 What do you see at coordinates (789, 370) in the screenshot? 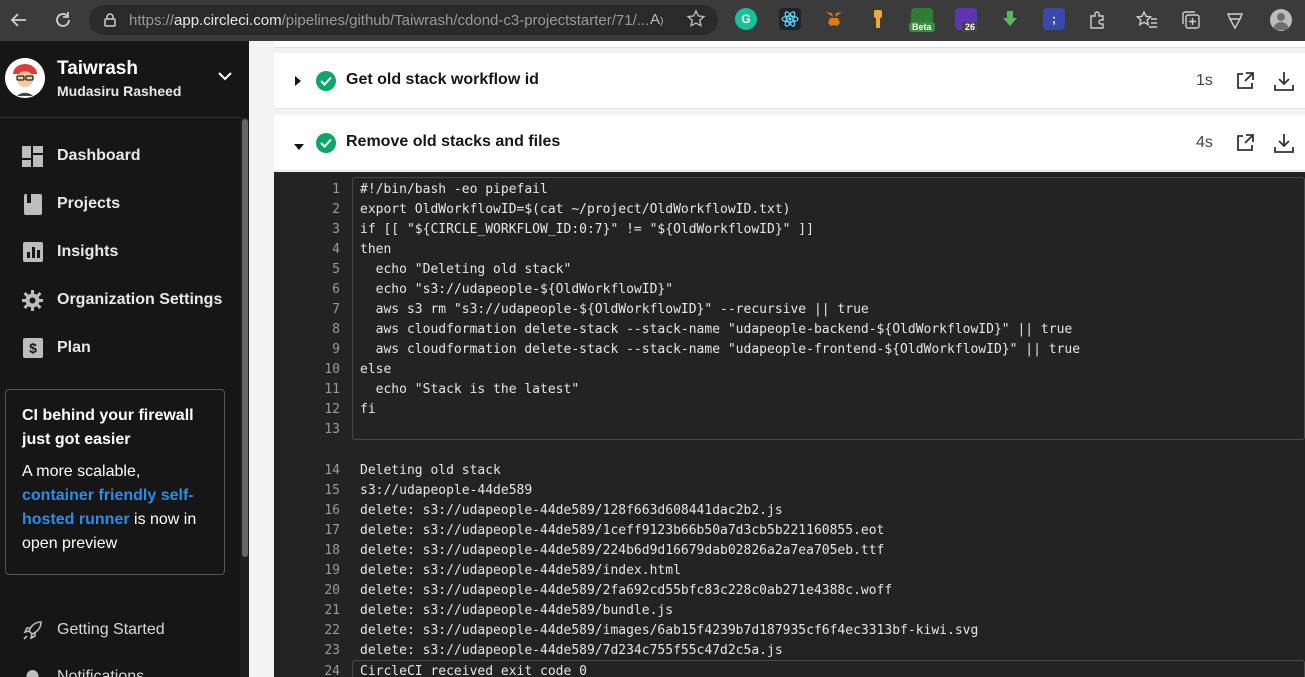
I see `console-line: 10 else` at bounding box center [789, 370].